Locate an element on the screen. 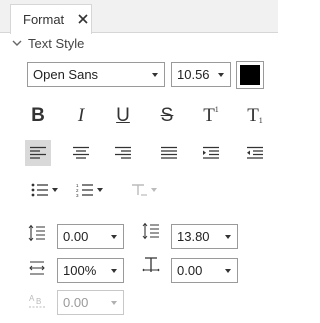  tab-format-label: Format is located at coordinates (44, 19).